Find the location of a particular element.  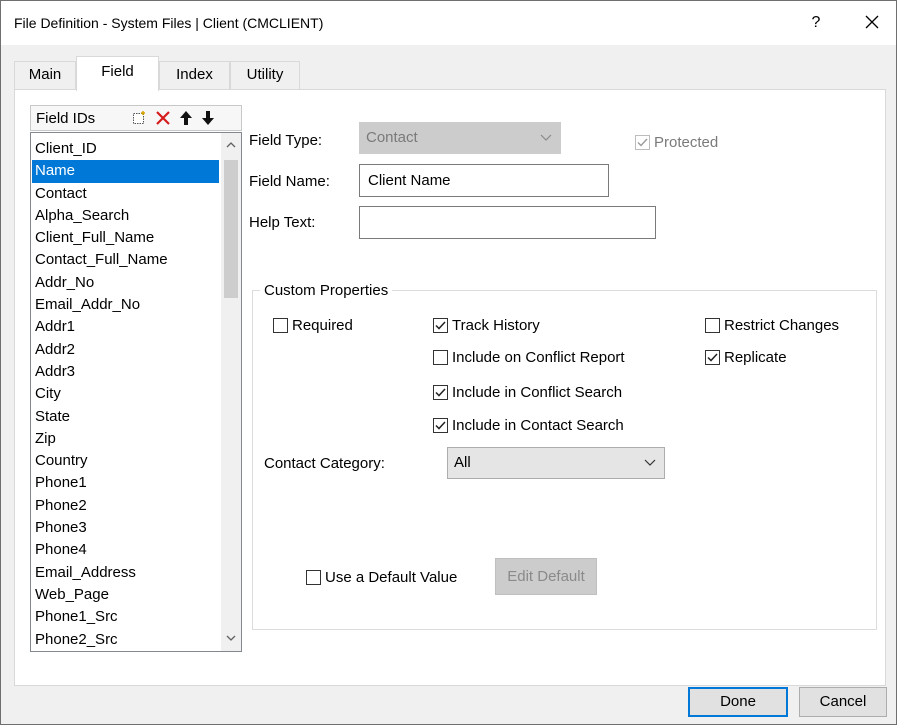

list-item: Phone1 is located at coordinates (125, 483).